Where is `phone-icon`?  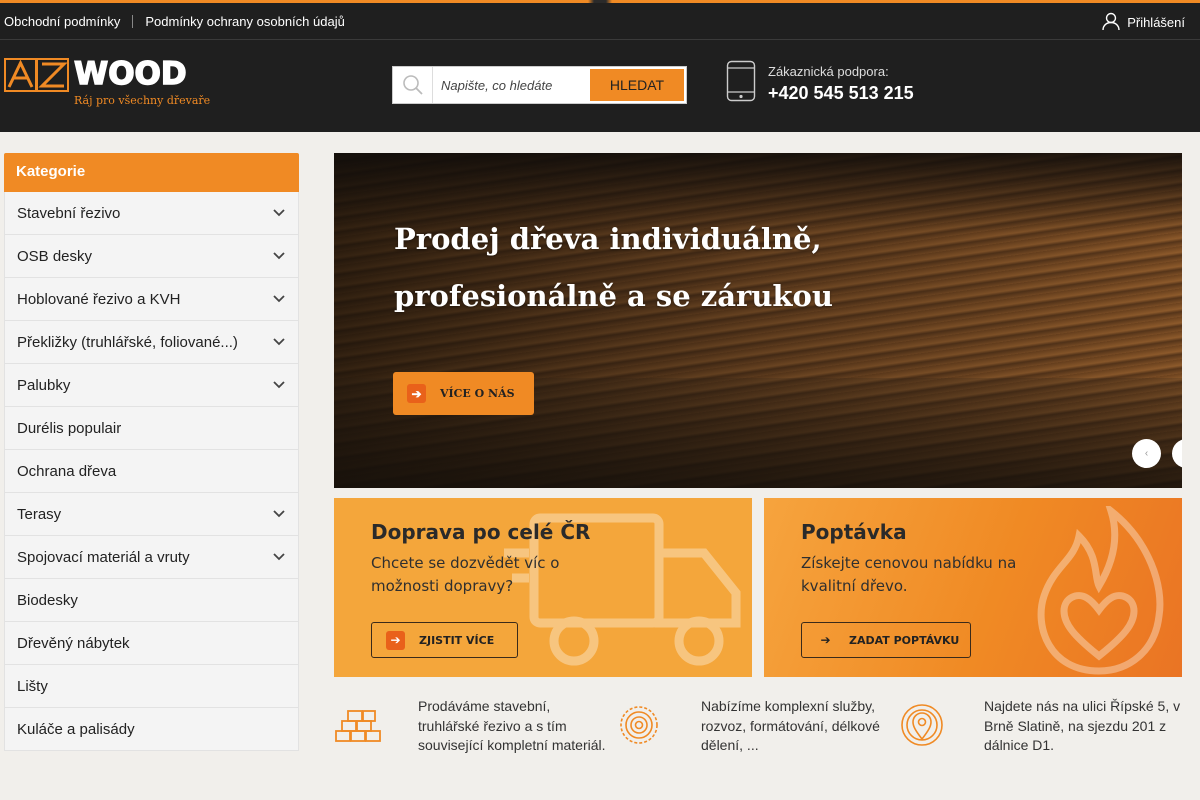
phone-icon is located at coordinates (741, 83).